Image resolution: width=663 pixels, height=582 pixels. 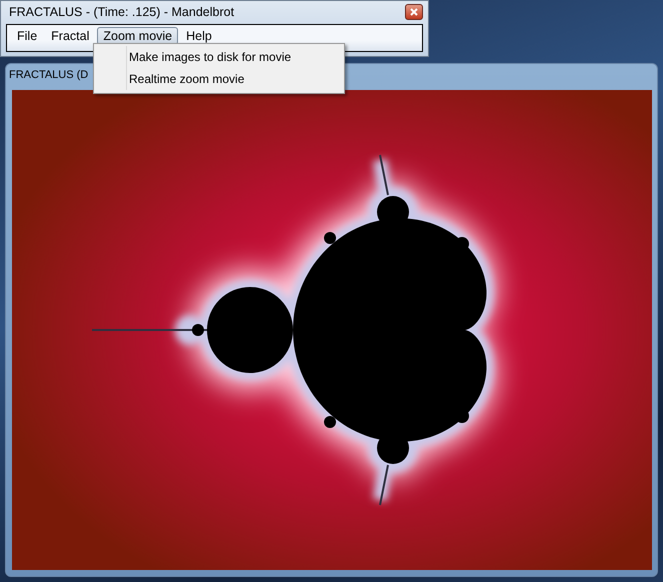 I want to click on menu-option: Make images to disk for movie, so click(x=234, y=57).